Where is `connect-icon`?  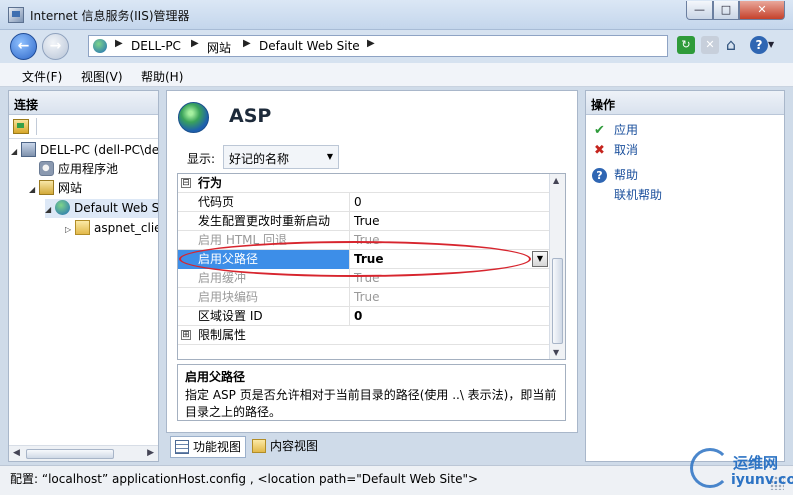 connect-icon is located at coordinates (21, 126).